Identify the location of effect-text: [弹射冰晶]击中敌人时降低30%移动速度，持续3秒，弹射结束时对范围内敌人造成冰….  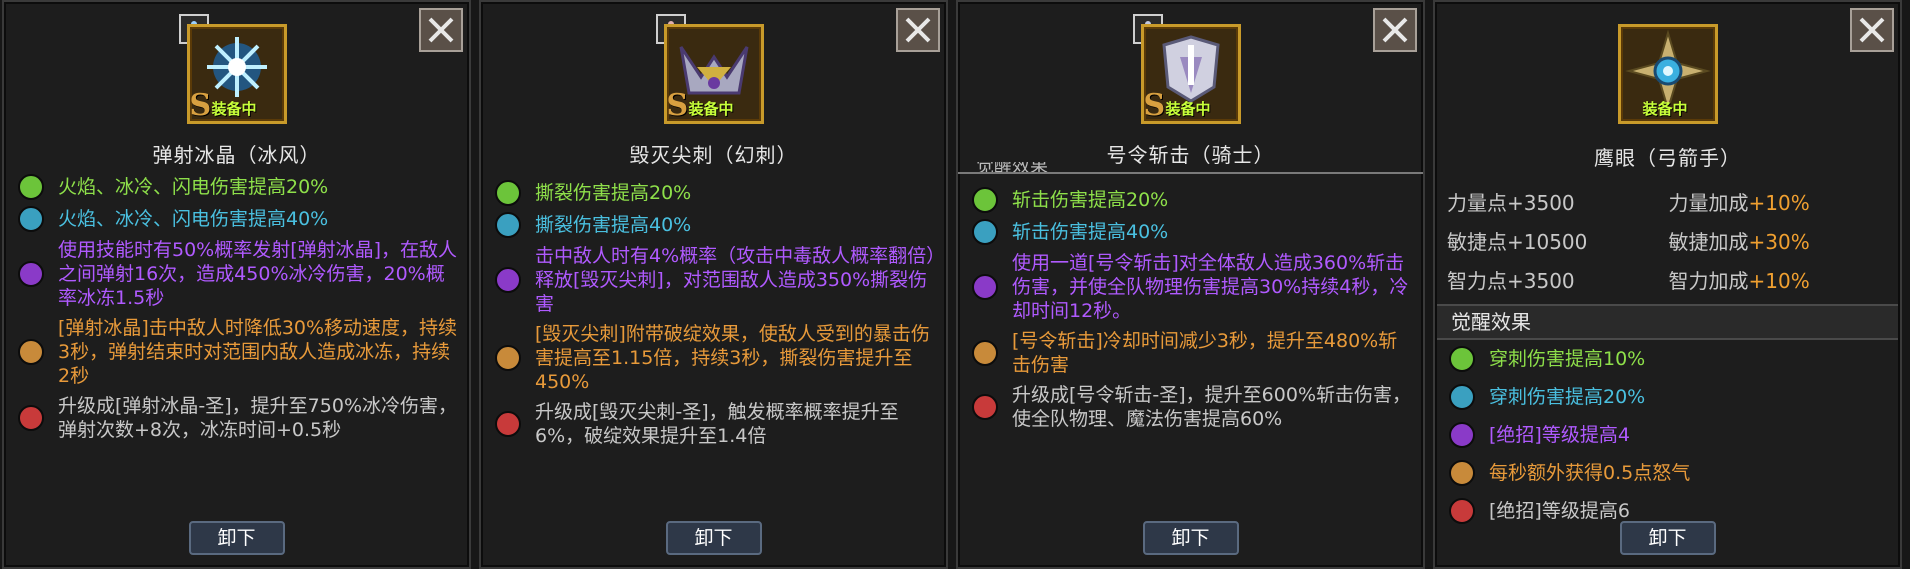
(258, 352).